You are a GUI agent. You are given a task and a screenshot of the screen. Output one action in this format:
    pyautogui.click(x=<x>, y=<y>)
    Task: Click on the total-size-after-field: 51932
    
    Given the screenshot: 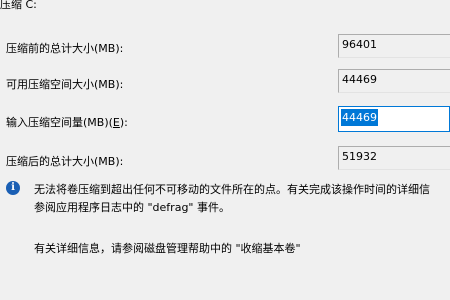 What is the action you would take?
    pyautogui.click(x=394, y=158)
    